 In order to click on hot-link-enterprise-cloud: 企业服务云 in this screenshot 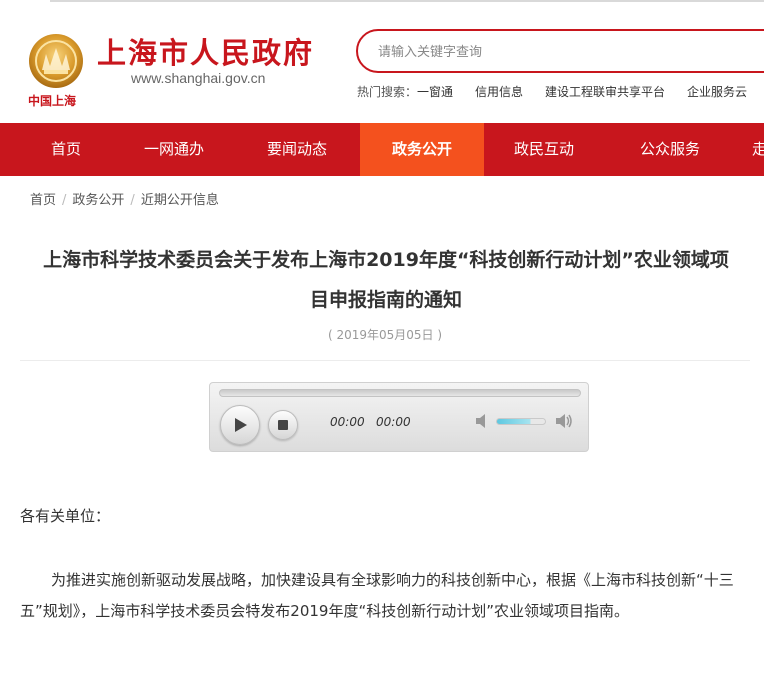, I will do `click(717, 91)`.